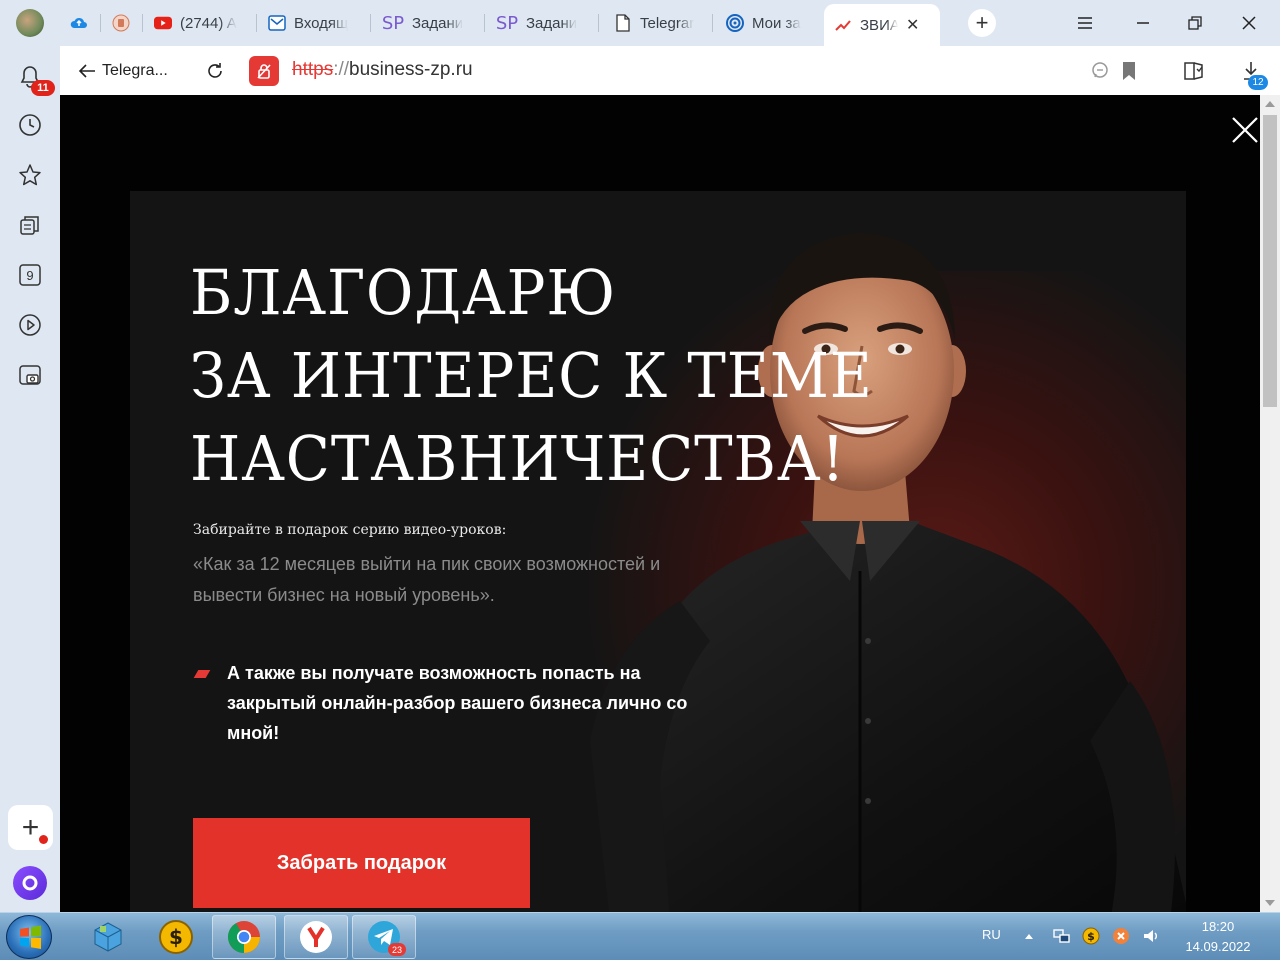 This screenshot has width=1280, height=960. I want to click on address-bar: Telegra... https://business-zp.ru 12, so click(670, 70).